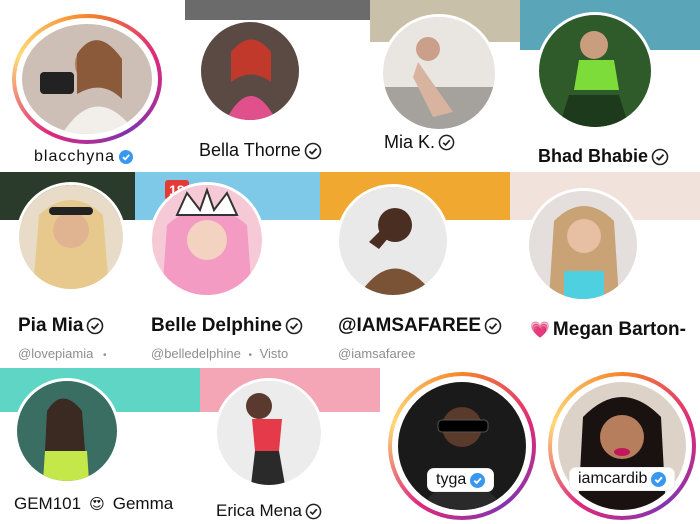  I want to click on profile-handle: @belledelphine, so click(196, 353).